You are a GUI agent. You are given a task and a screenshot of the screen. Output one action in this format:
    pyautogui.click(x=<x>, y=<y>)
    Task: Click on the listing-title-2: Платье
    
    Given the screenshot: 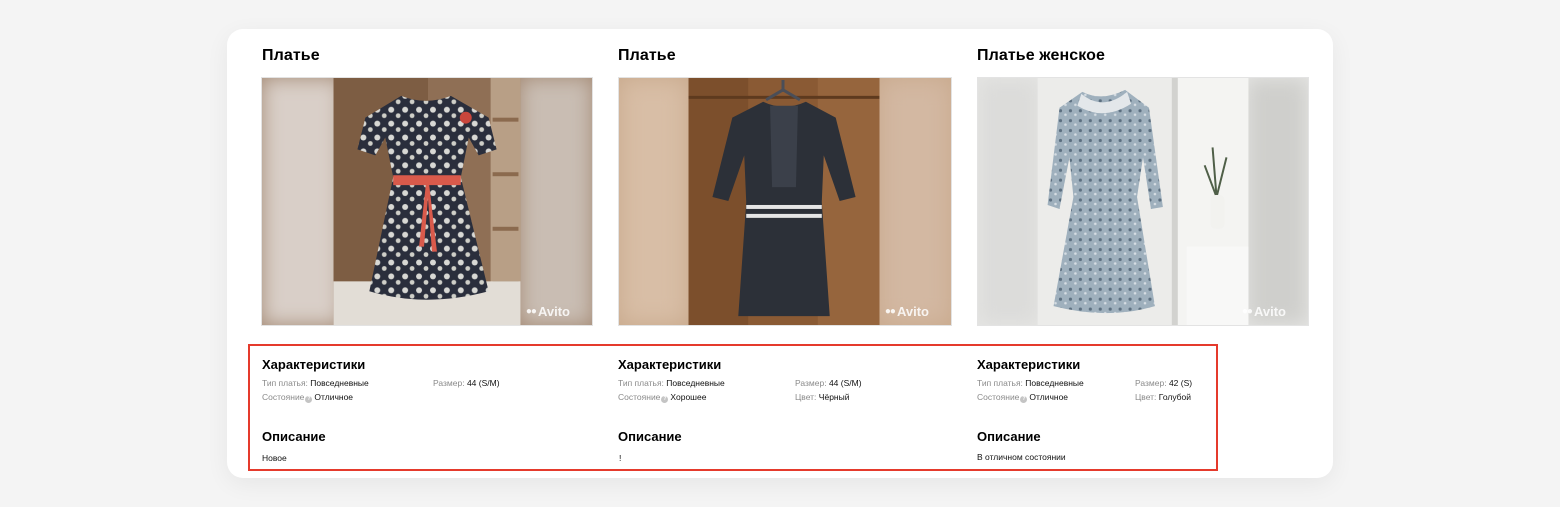 What is the action you would take?
    pyautogui.click(x=647, y=56)
    